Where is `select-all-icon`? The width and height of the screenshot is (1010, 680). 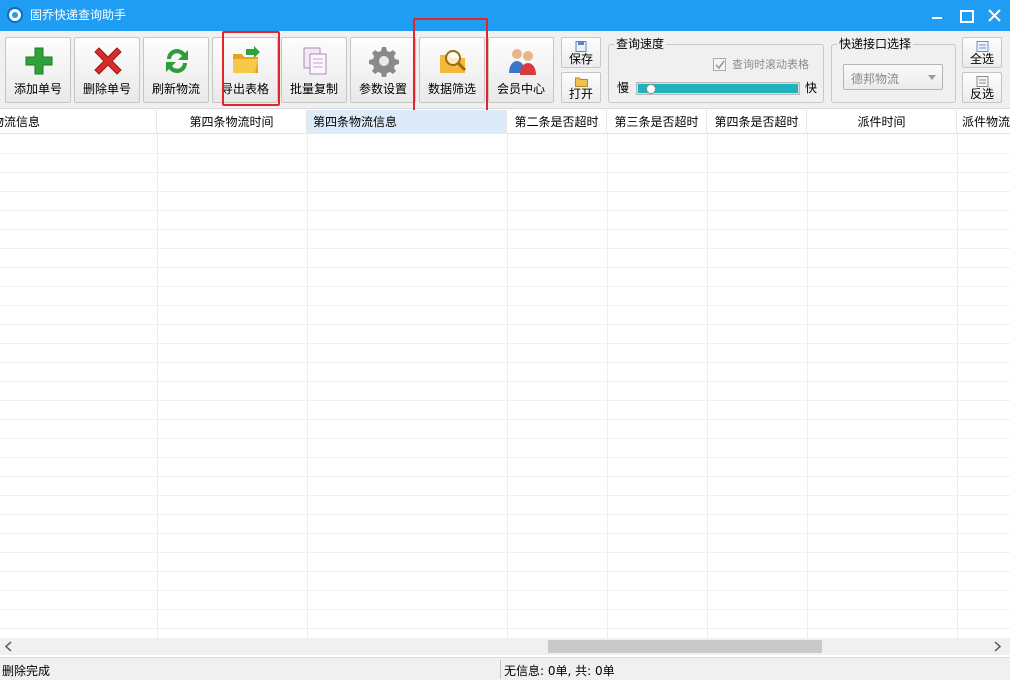 select-all-icon is located at coordinates (982, 46).